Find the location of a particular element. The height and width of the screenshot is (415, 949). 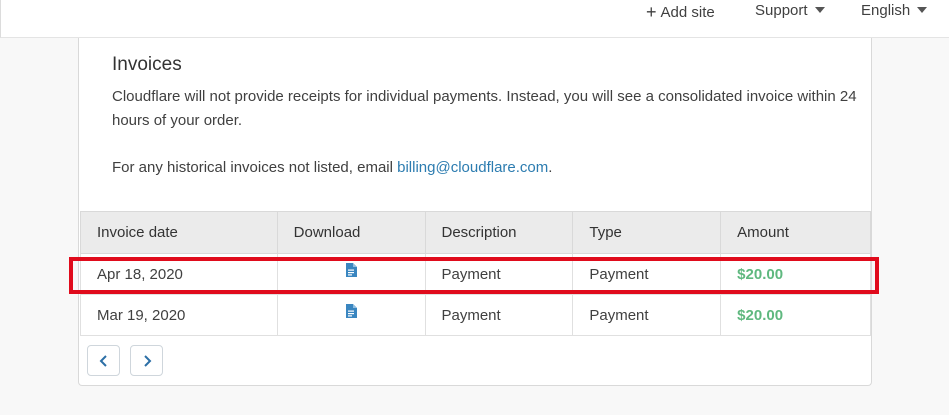

add-site-button: + Add site is located at coordinates (680, 11).